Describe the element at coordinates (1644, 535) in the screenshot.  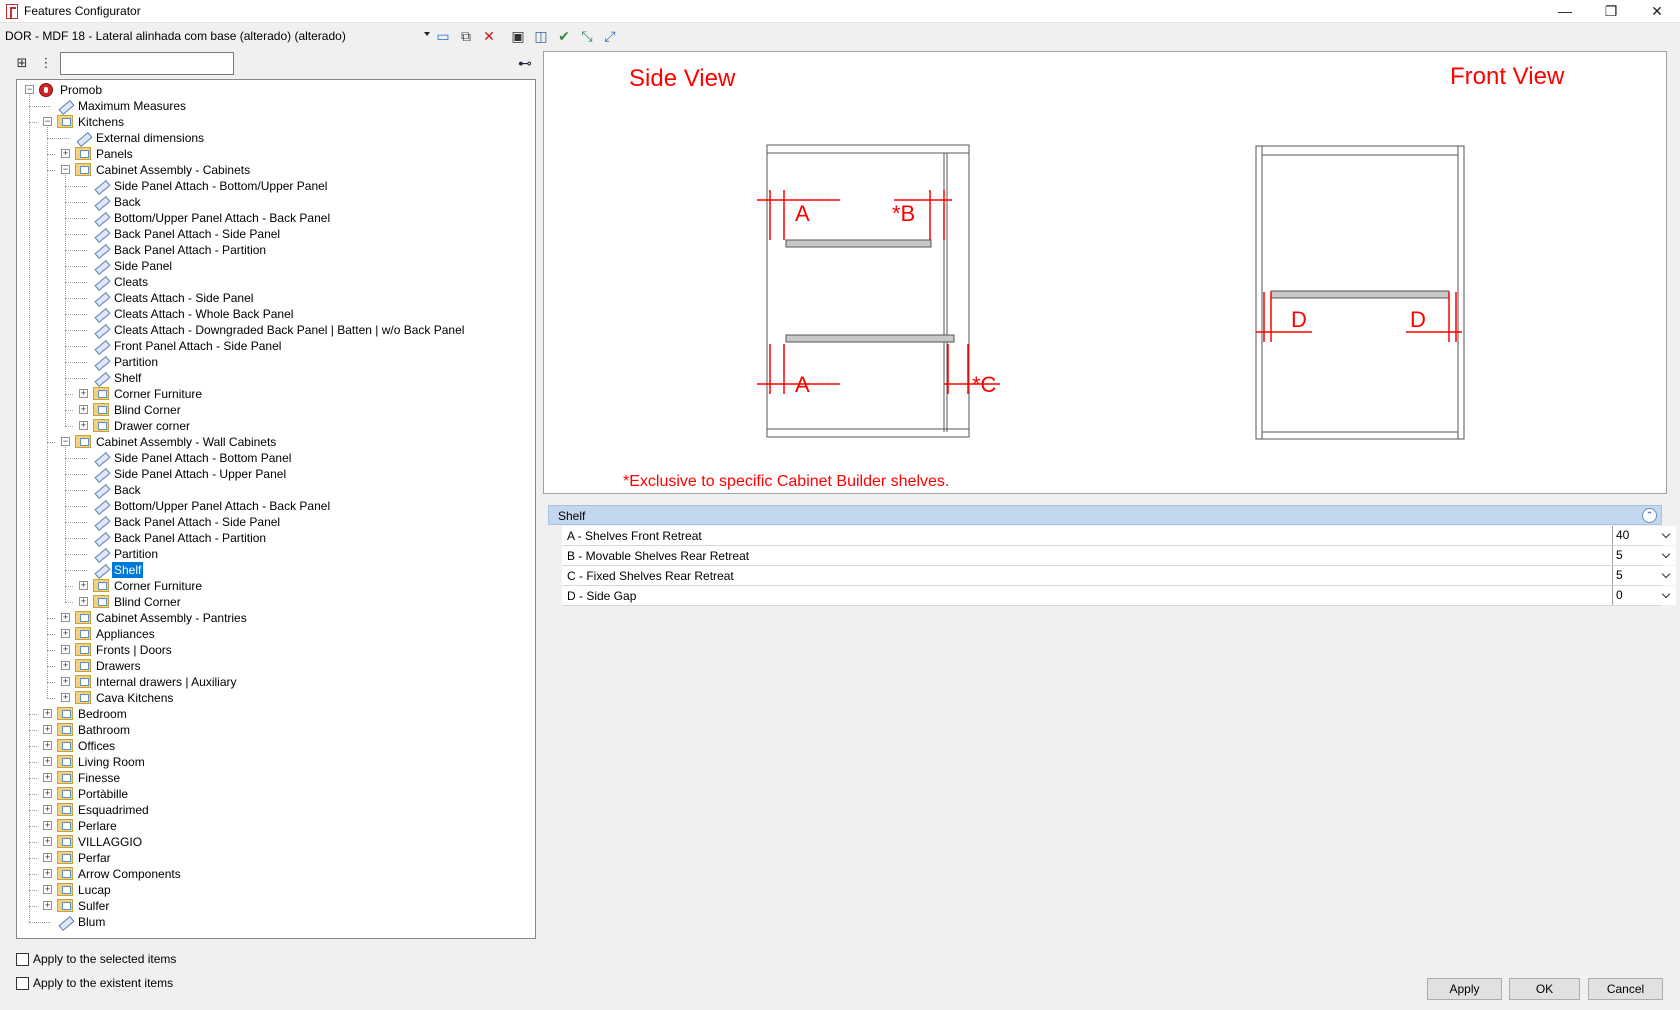
I see `property-value-select: 40` at that location.